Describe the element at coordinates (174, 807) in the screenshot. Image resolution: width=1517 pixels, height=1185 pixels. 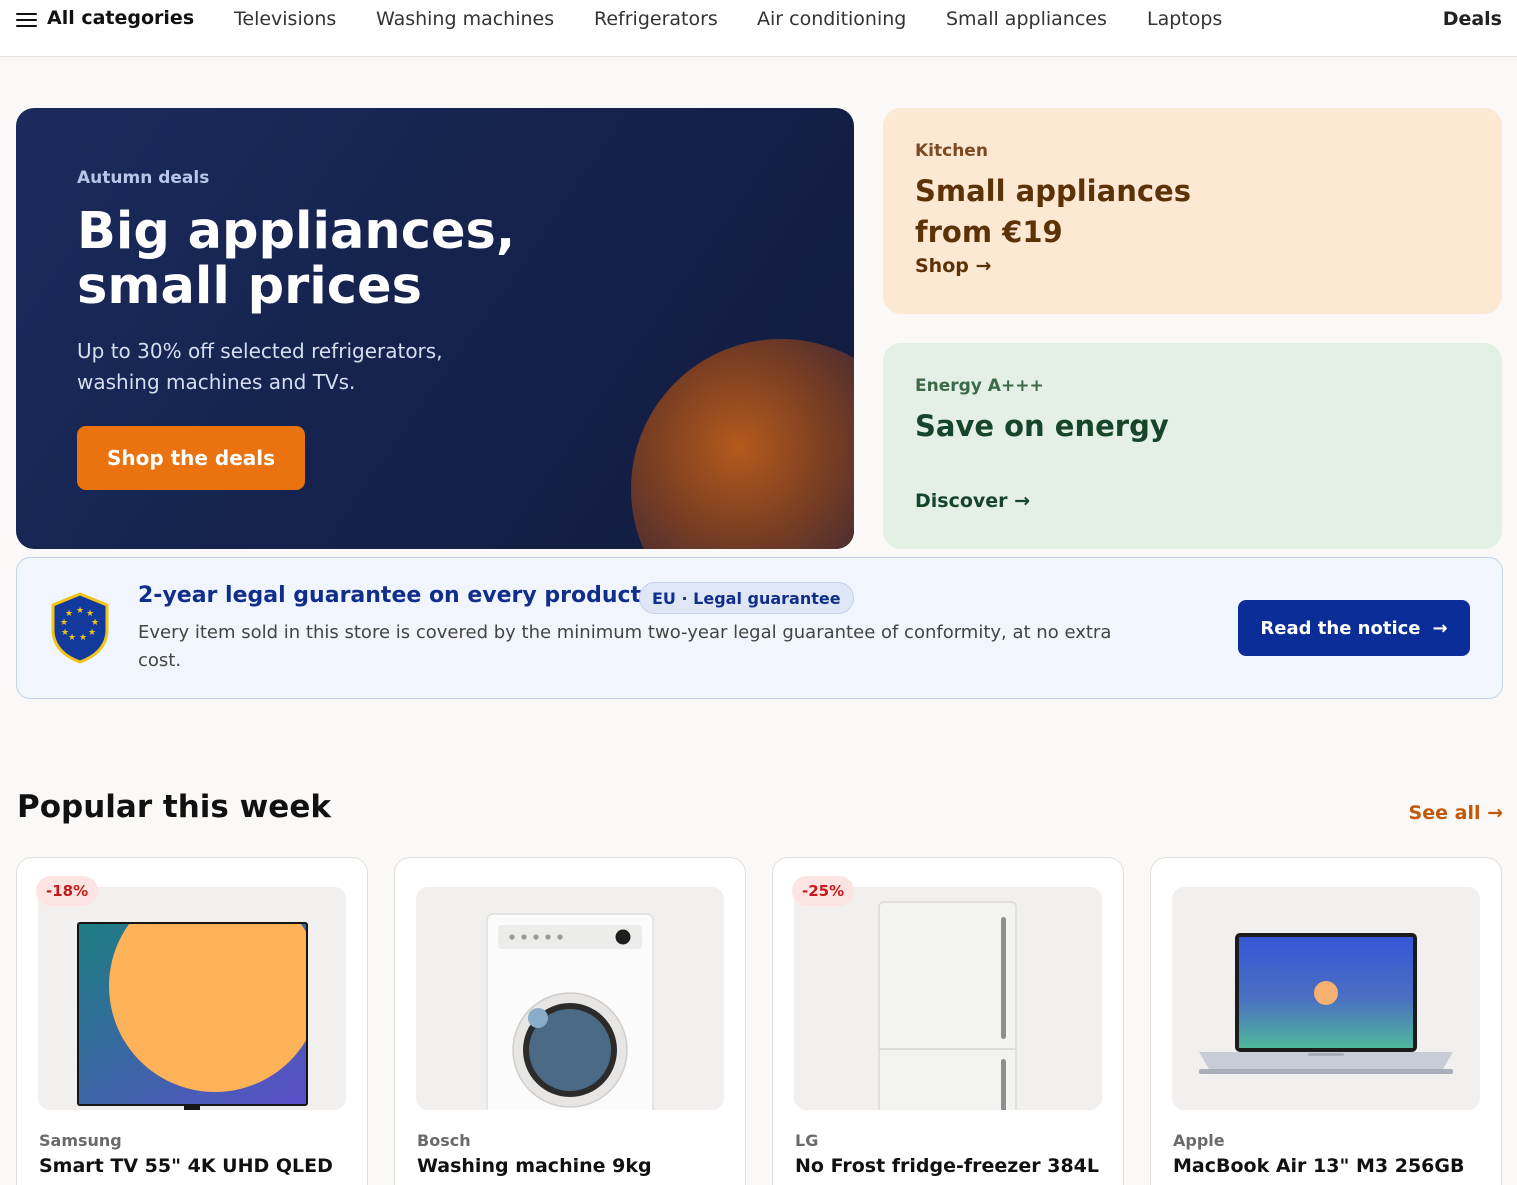
I see `section-title: Popular this week` at that location.